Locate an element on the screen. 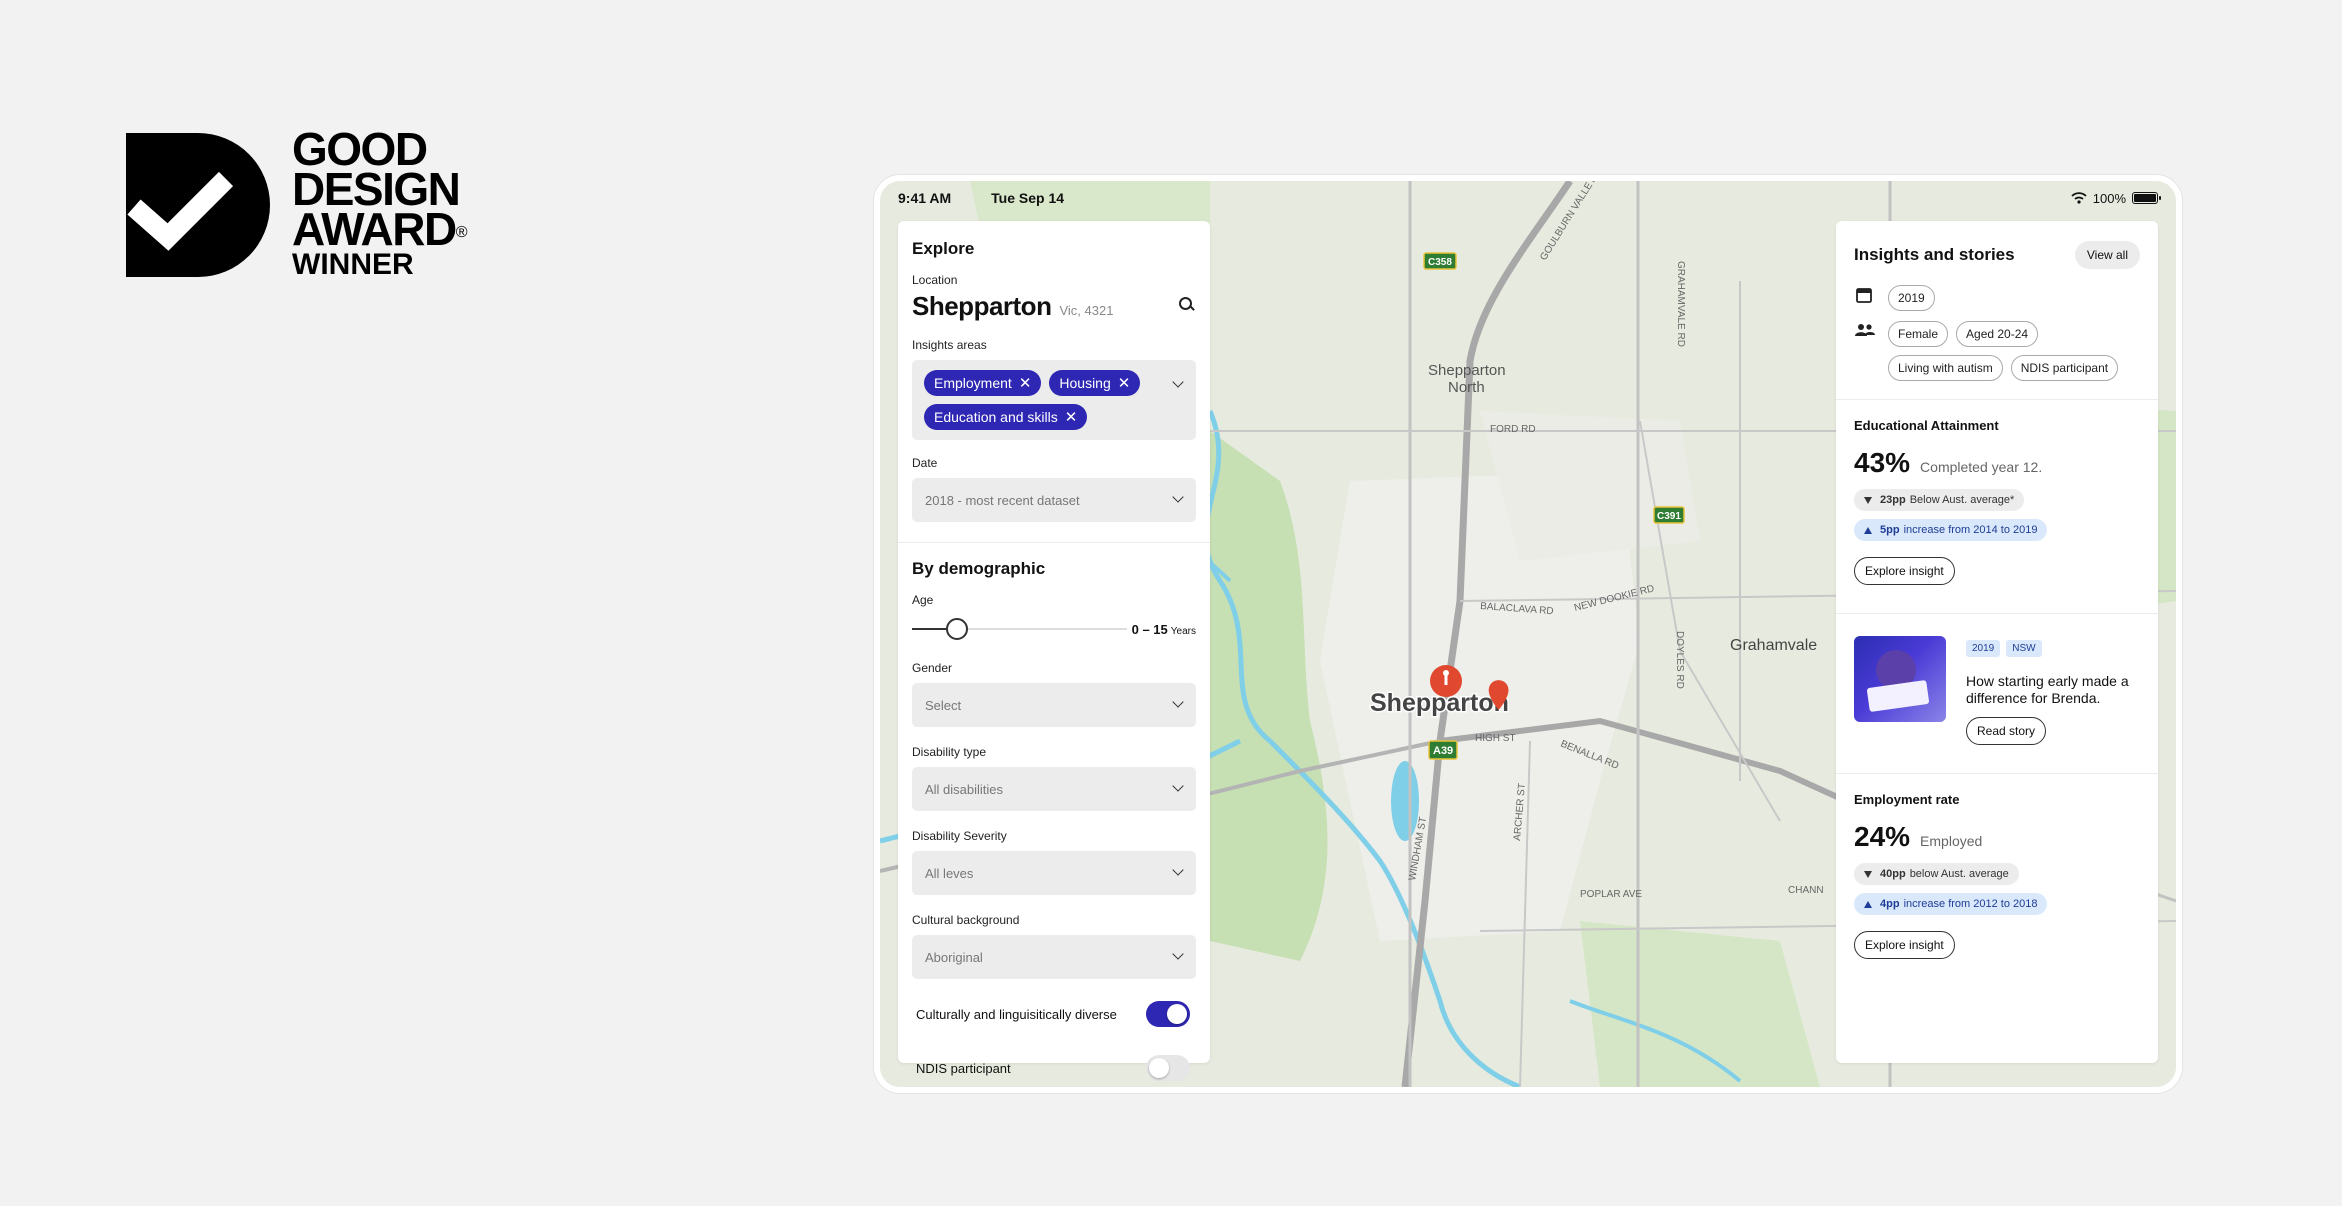 Image resolution: width=2342 pixels, height=1206 pixels. wifi-icon is located at coordinates (2079, 198).